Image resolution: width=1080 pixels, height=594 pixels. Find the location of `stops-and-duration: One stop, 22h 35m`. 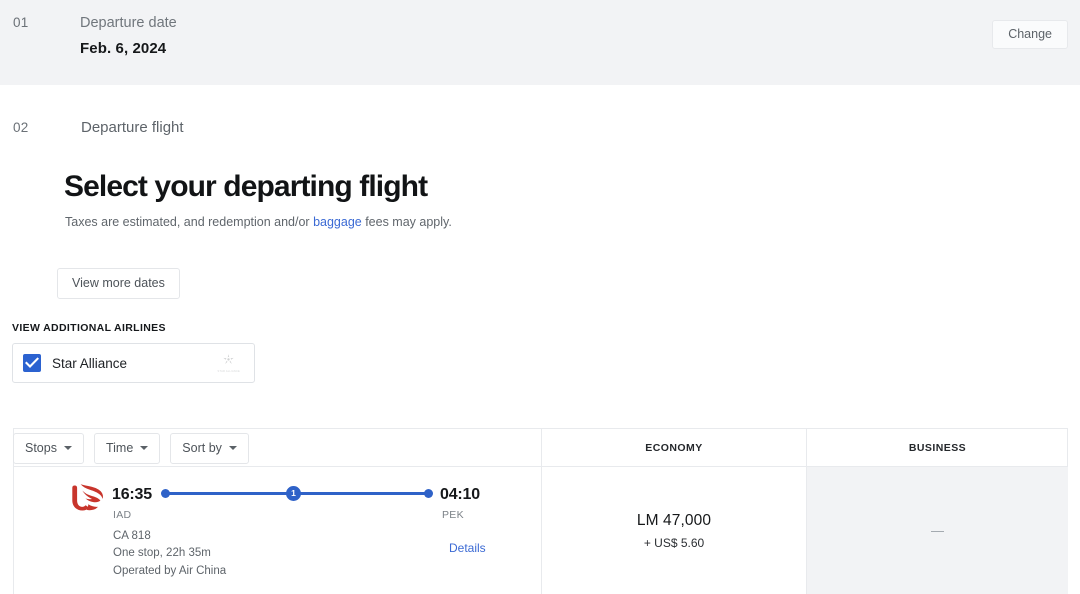

stops-and-duration: One stop, 22h 35m is located at coordinates (162, 553).